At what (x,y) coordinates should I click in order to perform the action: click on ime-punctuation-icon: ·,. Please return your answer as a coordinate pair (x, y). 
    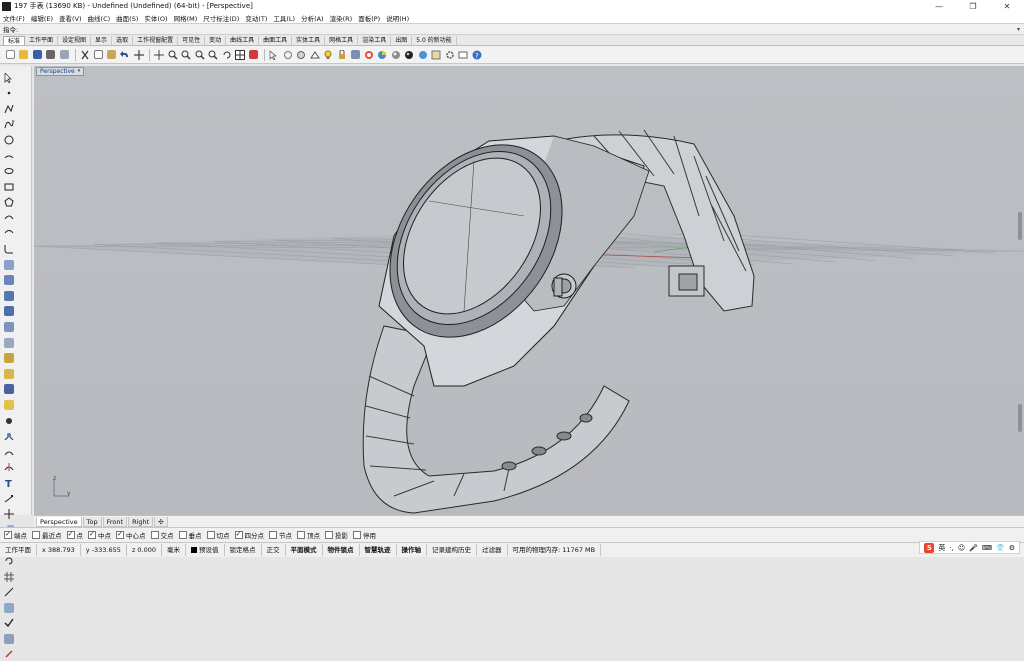
    Looking at the image, I should click on (951, 548).